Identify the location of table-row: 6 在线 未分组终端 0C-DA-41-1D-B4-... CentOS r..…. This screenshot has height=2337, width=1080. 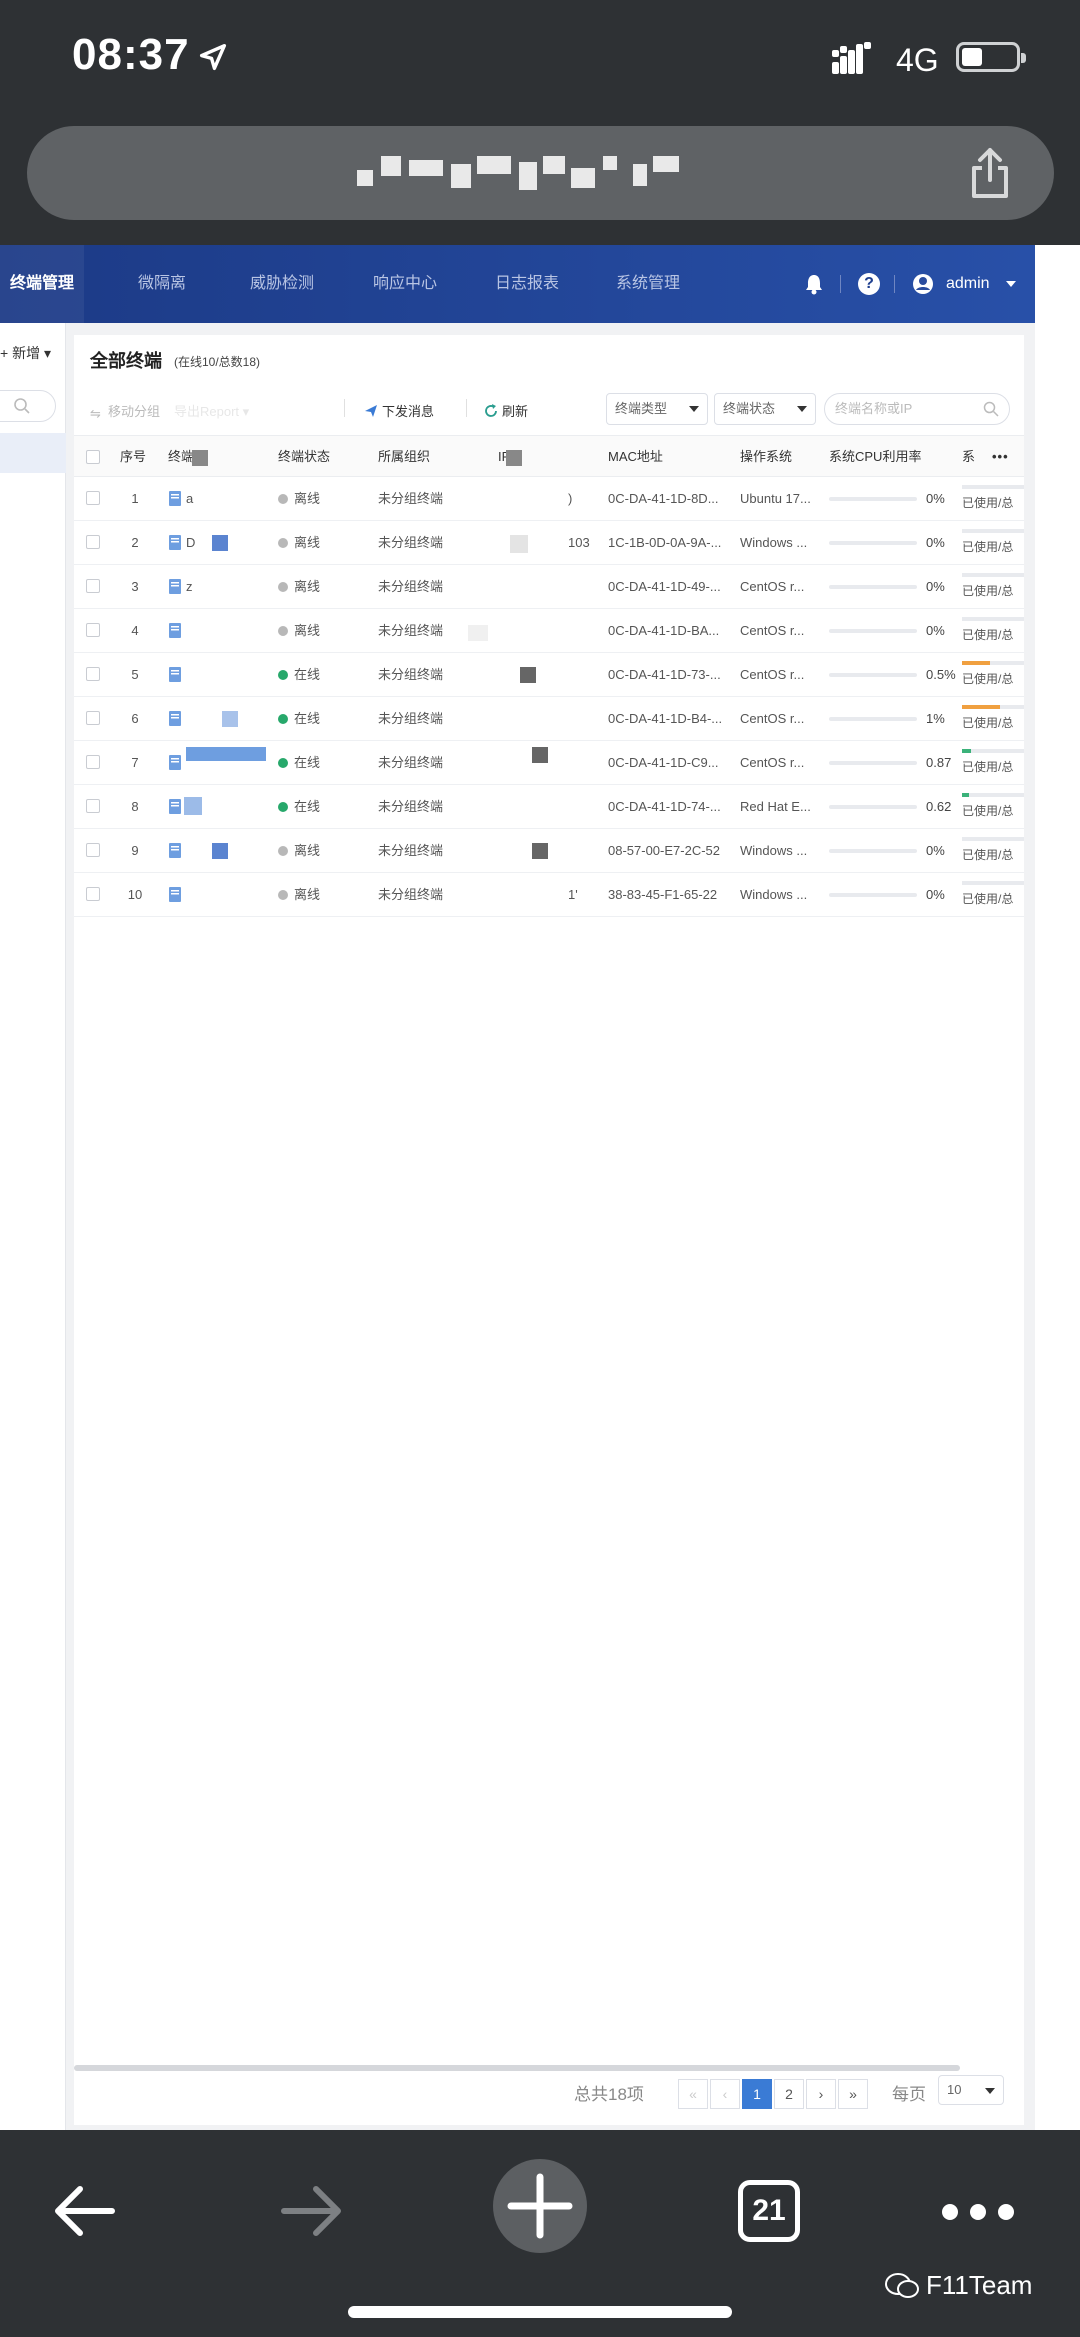
(549, 719).